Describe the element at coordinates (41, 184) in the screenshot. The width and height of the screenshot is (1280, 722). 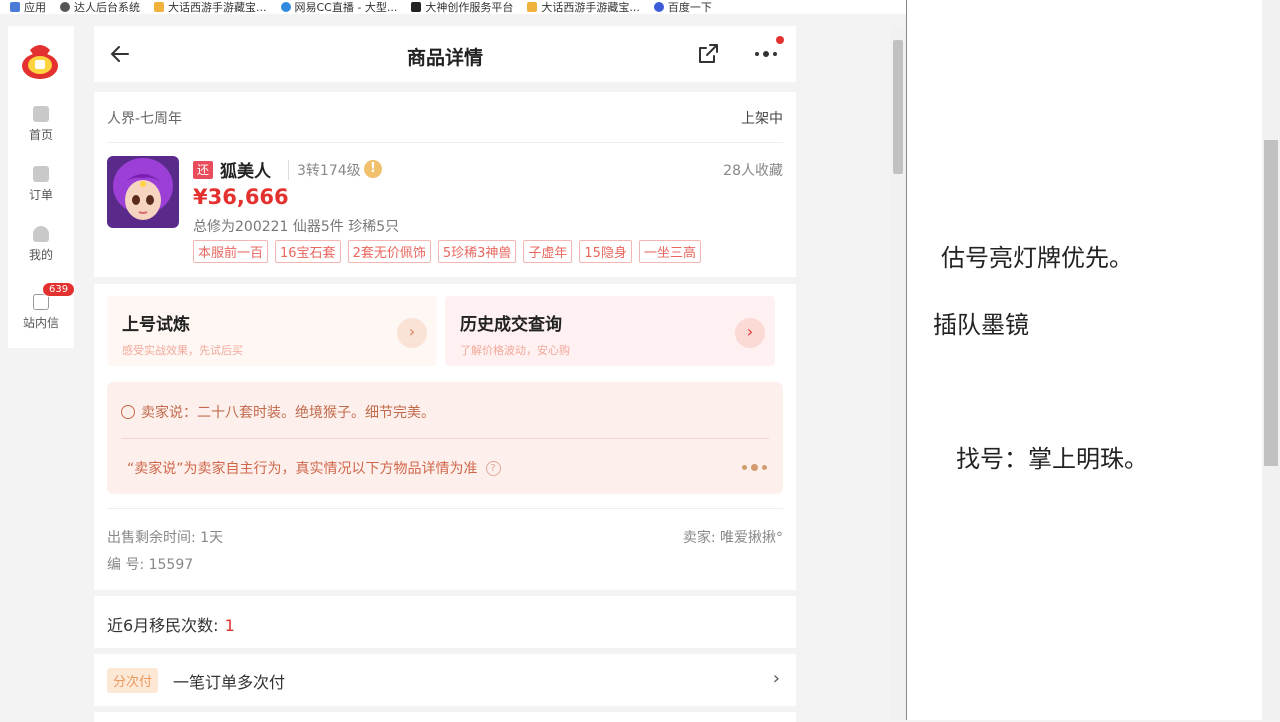
I see `nav-orders: 订单` at that location.